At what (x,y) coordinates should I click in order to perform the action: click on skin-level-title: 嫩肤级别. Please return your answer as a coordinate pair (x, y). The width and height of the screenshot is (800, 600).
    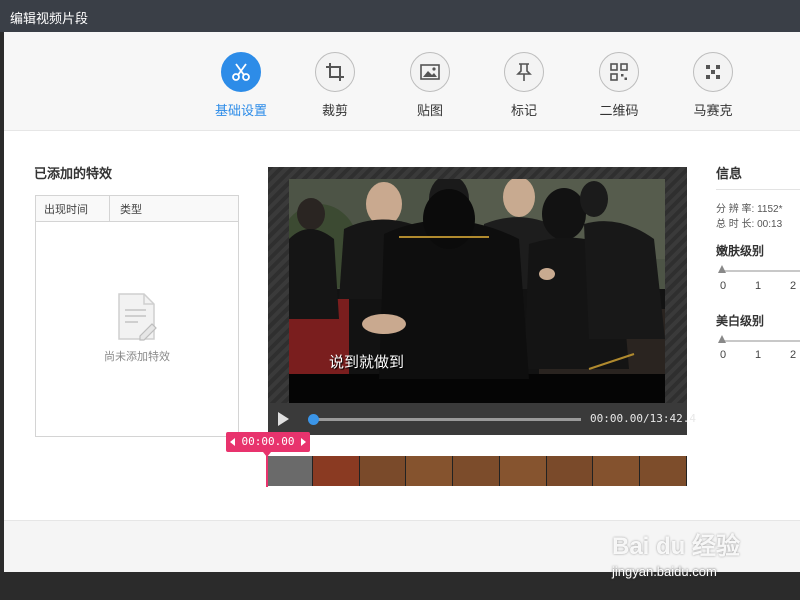
    Looking at the image, I should click on (740, 251).